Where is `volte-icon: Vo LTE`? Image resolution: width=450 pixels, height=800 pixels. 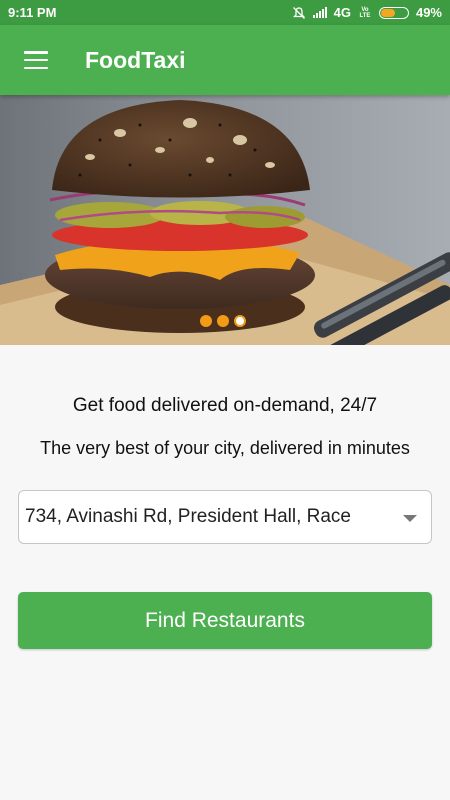
volte-icon: Vo LTE is located at coordinates (365, 12).